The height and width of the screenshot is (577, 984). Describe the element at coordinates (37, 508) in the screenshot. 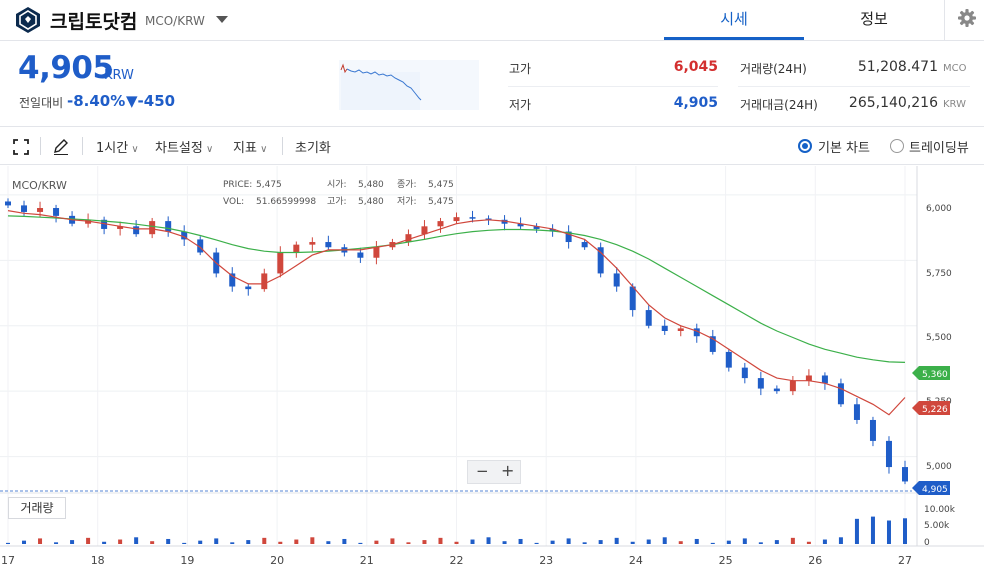

I see `volume-label: 거래량` at that location.